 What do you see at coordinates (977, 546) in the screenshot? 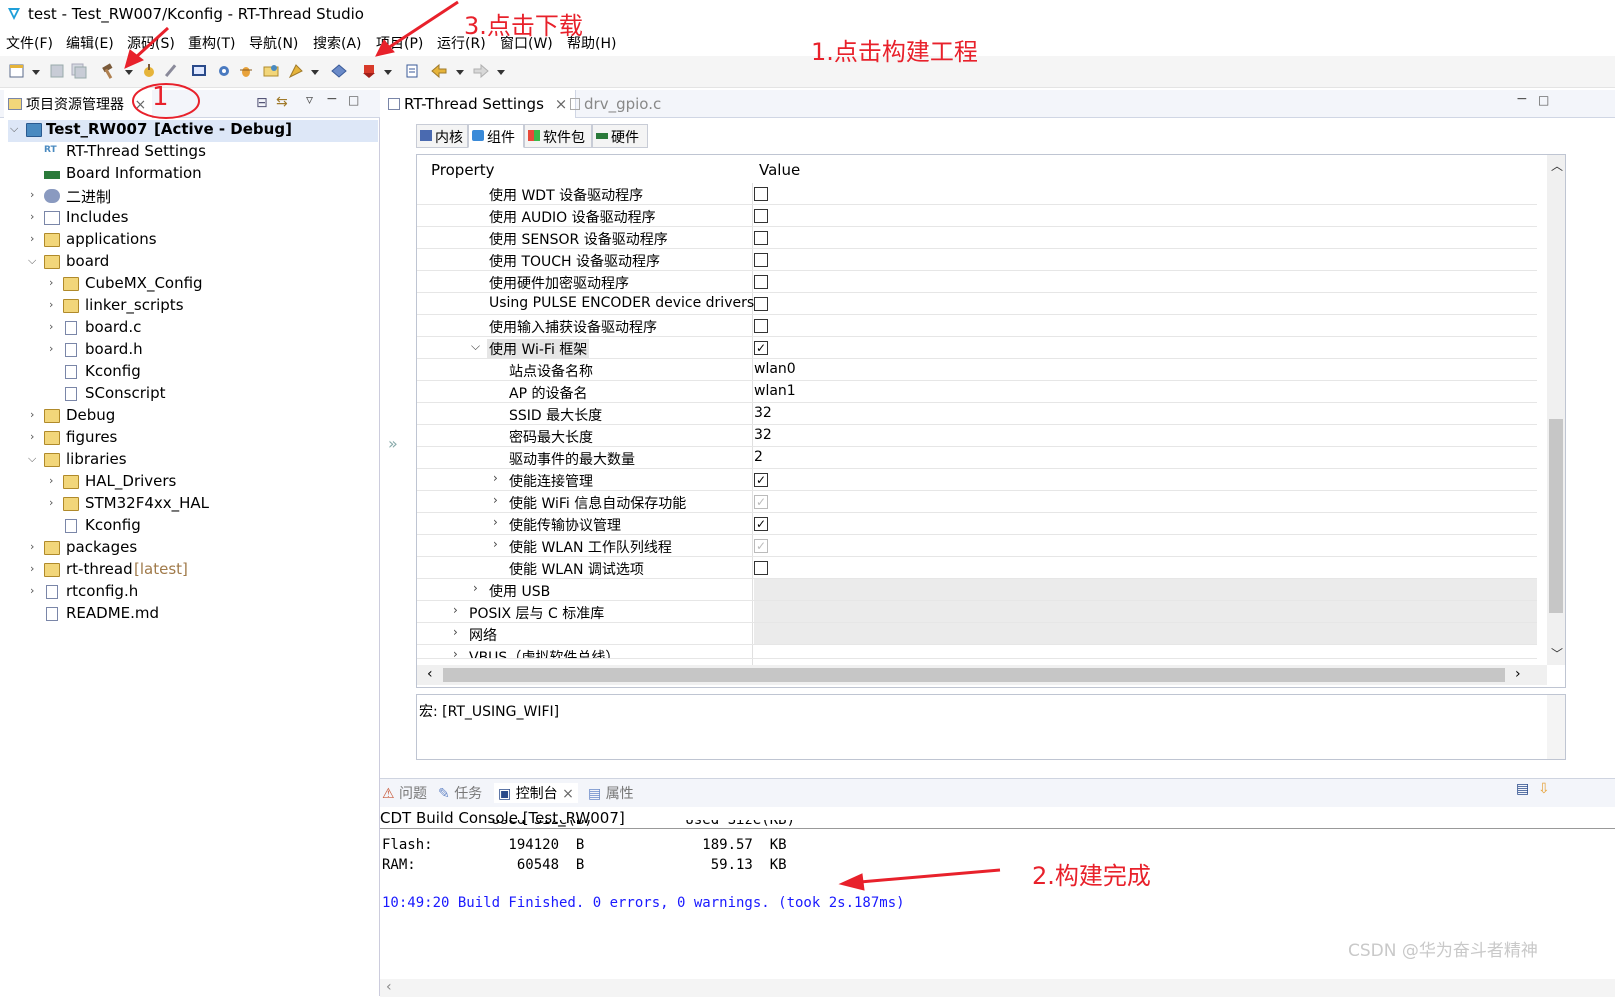
I see `property-row: › 使能 WLAN 工作队列线程 ✓` at bounding box center [977, 546].